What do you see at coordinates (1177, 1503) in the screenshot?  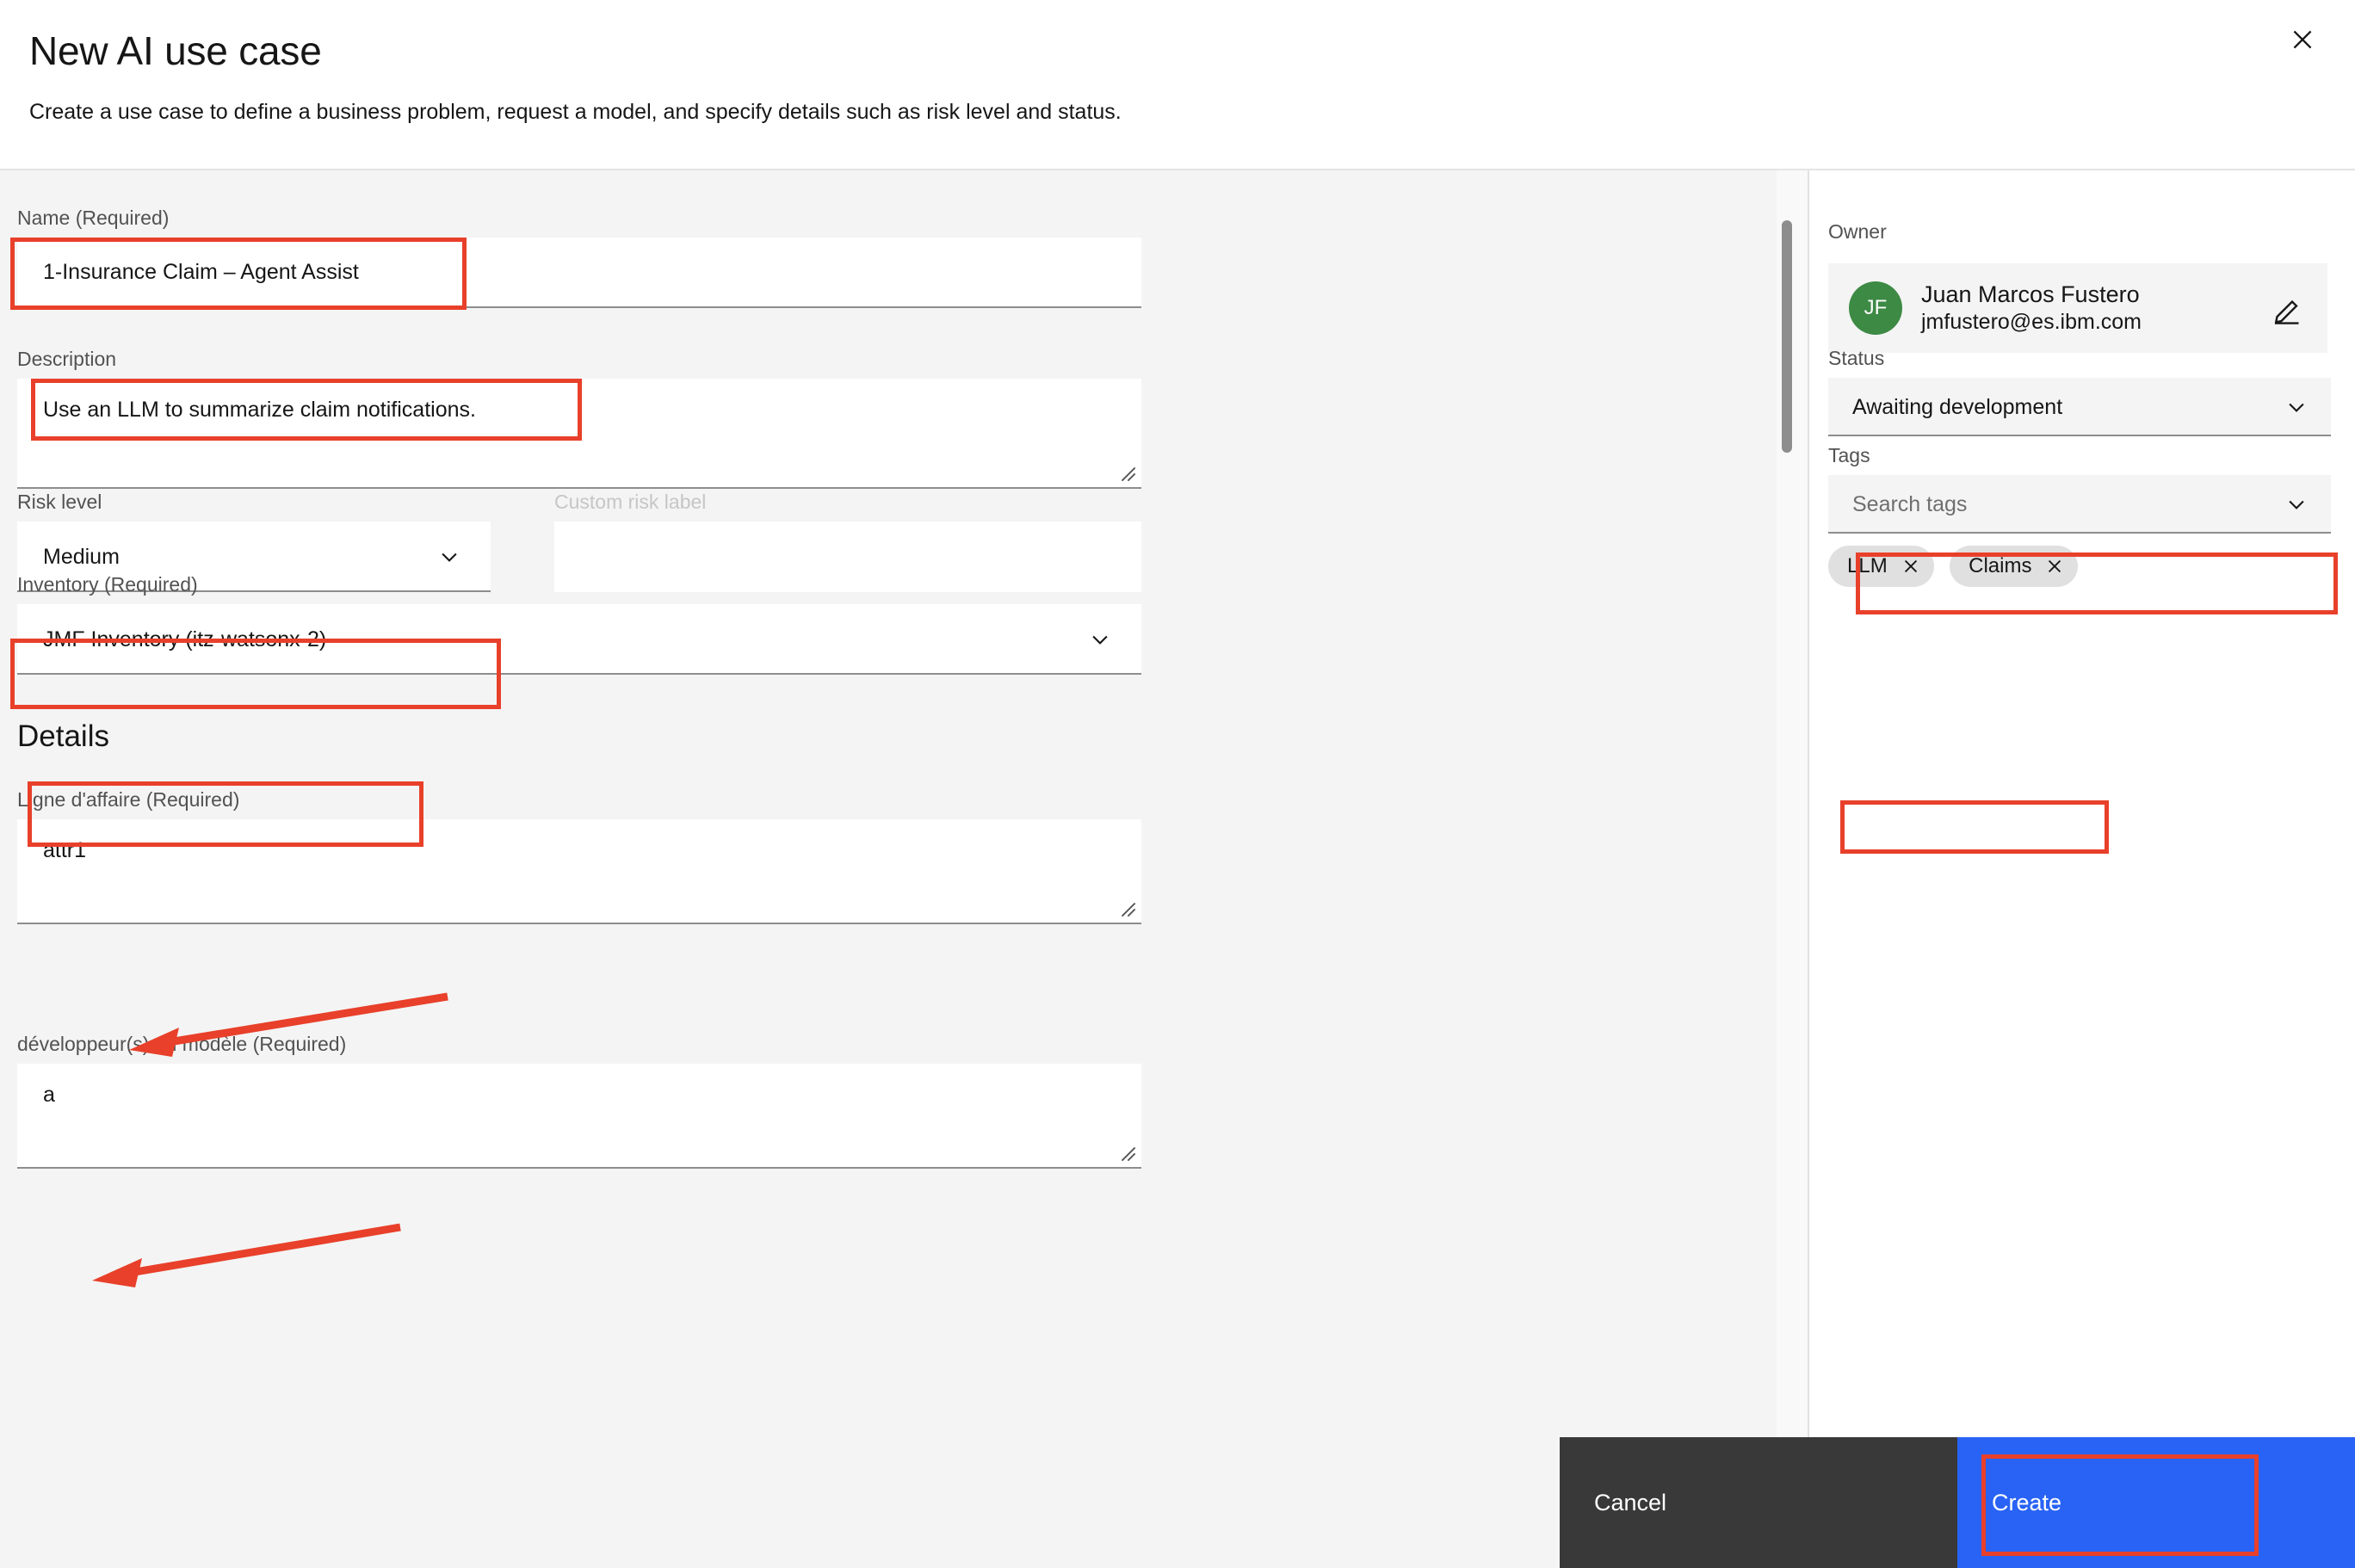 I see `modal-footer: Cancel Create` at bounding box center [1177, 1503].